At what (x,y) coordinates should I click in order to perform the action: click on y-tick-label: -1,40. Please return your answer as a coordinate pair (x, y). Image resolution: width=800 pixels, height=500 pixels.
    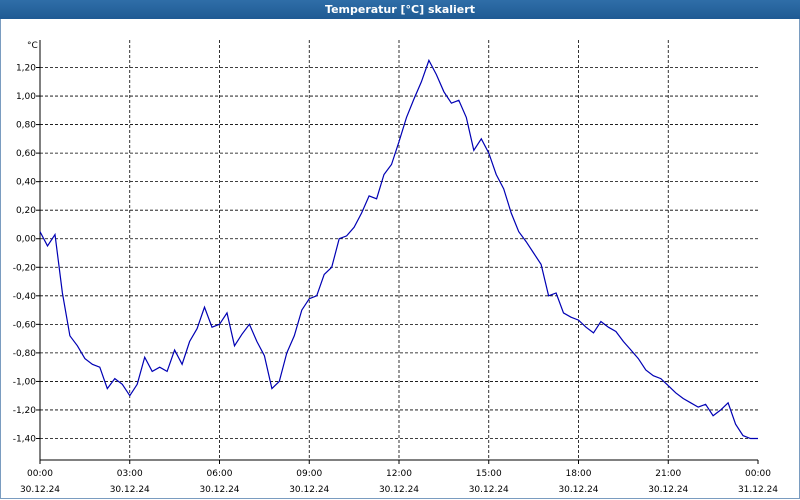
    Looking at the image, I should click on (25, 440).